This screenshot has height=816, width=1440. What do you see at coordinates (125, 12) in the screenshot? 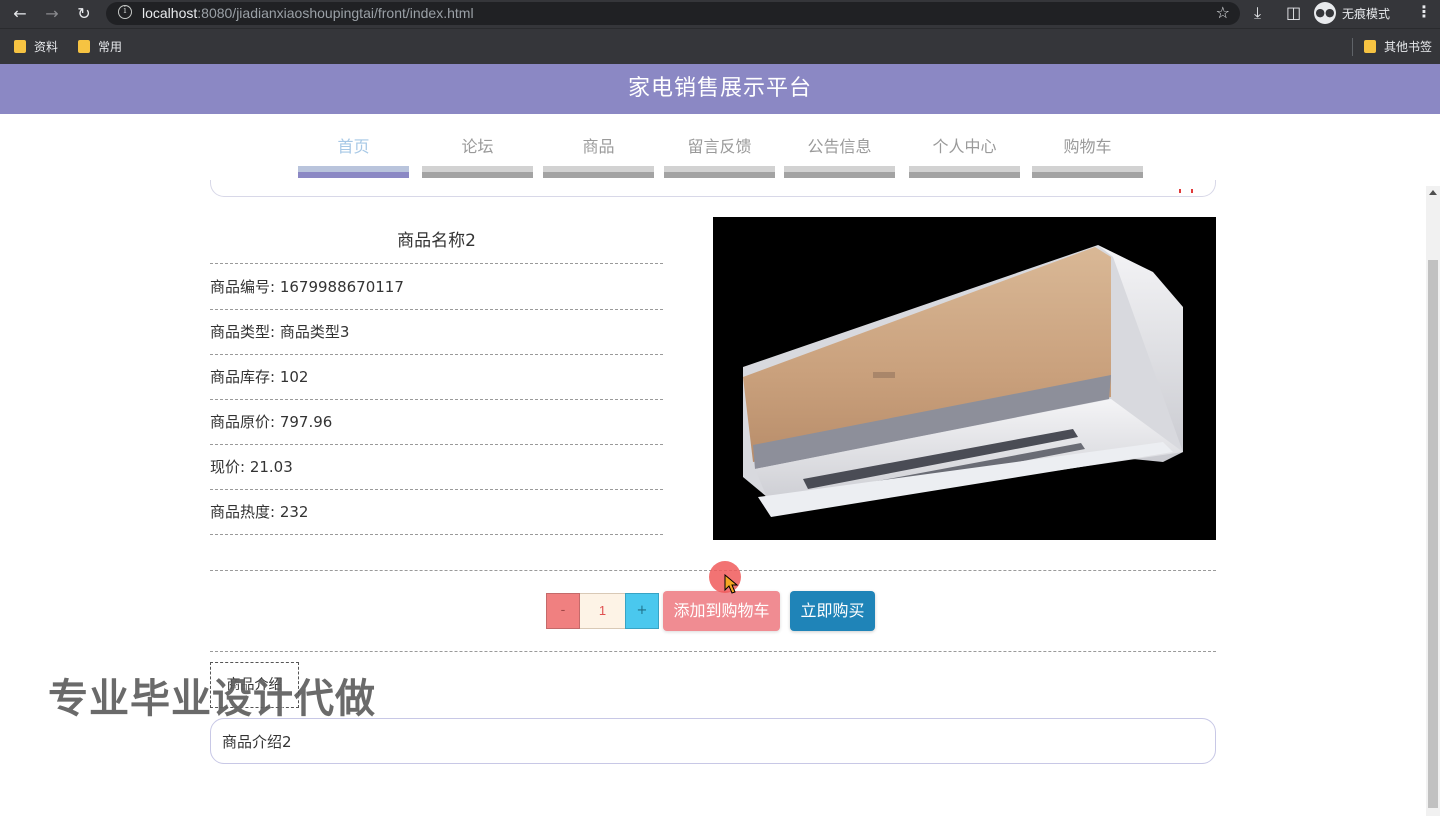
I see `site-info-icon: i` at bounding box center [125, 12].